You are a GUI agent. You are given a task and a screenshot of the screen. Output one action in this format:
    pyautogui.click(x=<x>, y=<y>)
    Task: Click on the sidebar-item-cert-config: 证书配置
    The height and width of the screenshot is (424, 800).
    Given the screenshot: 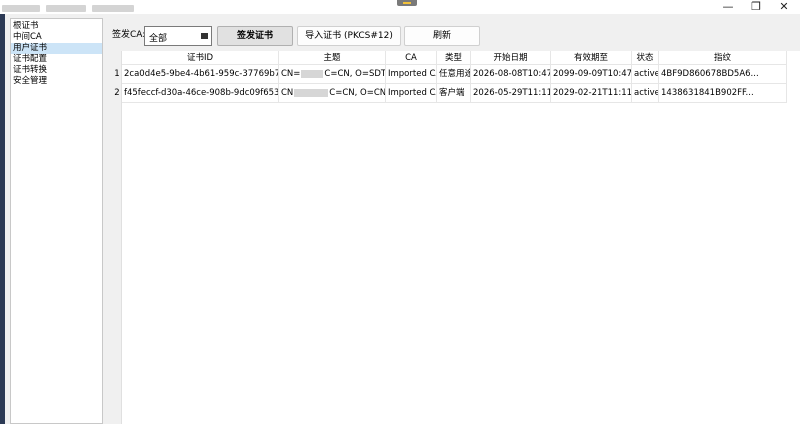 What is the action you would take?
    pyautogui.click(x=56, y=59)
    